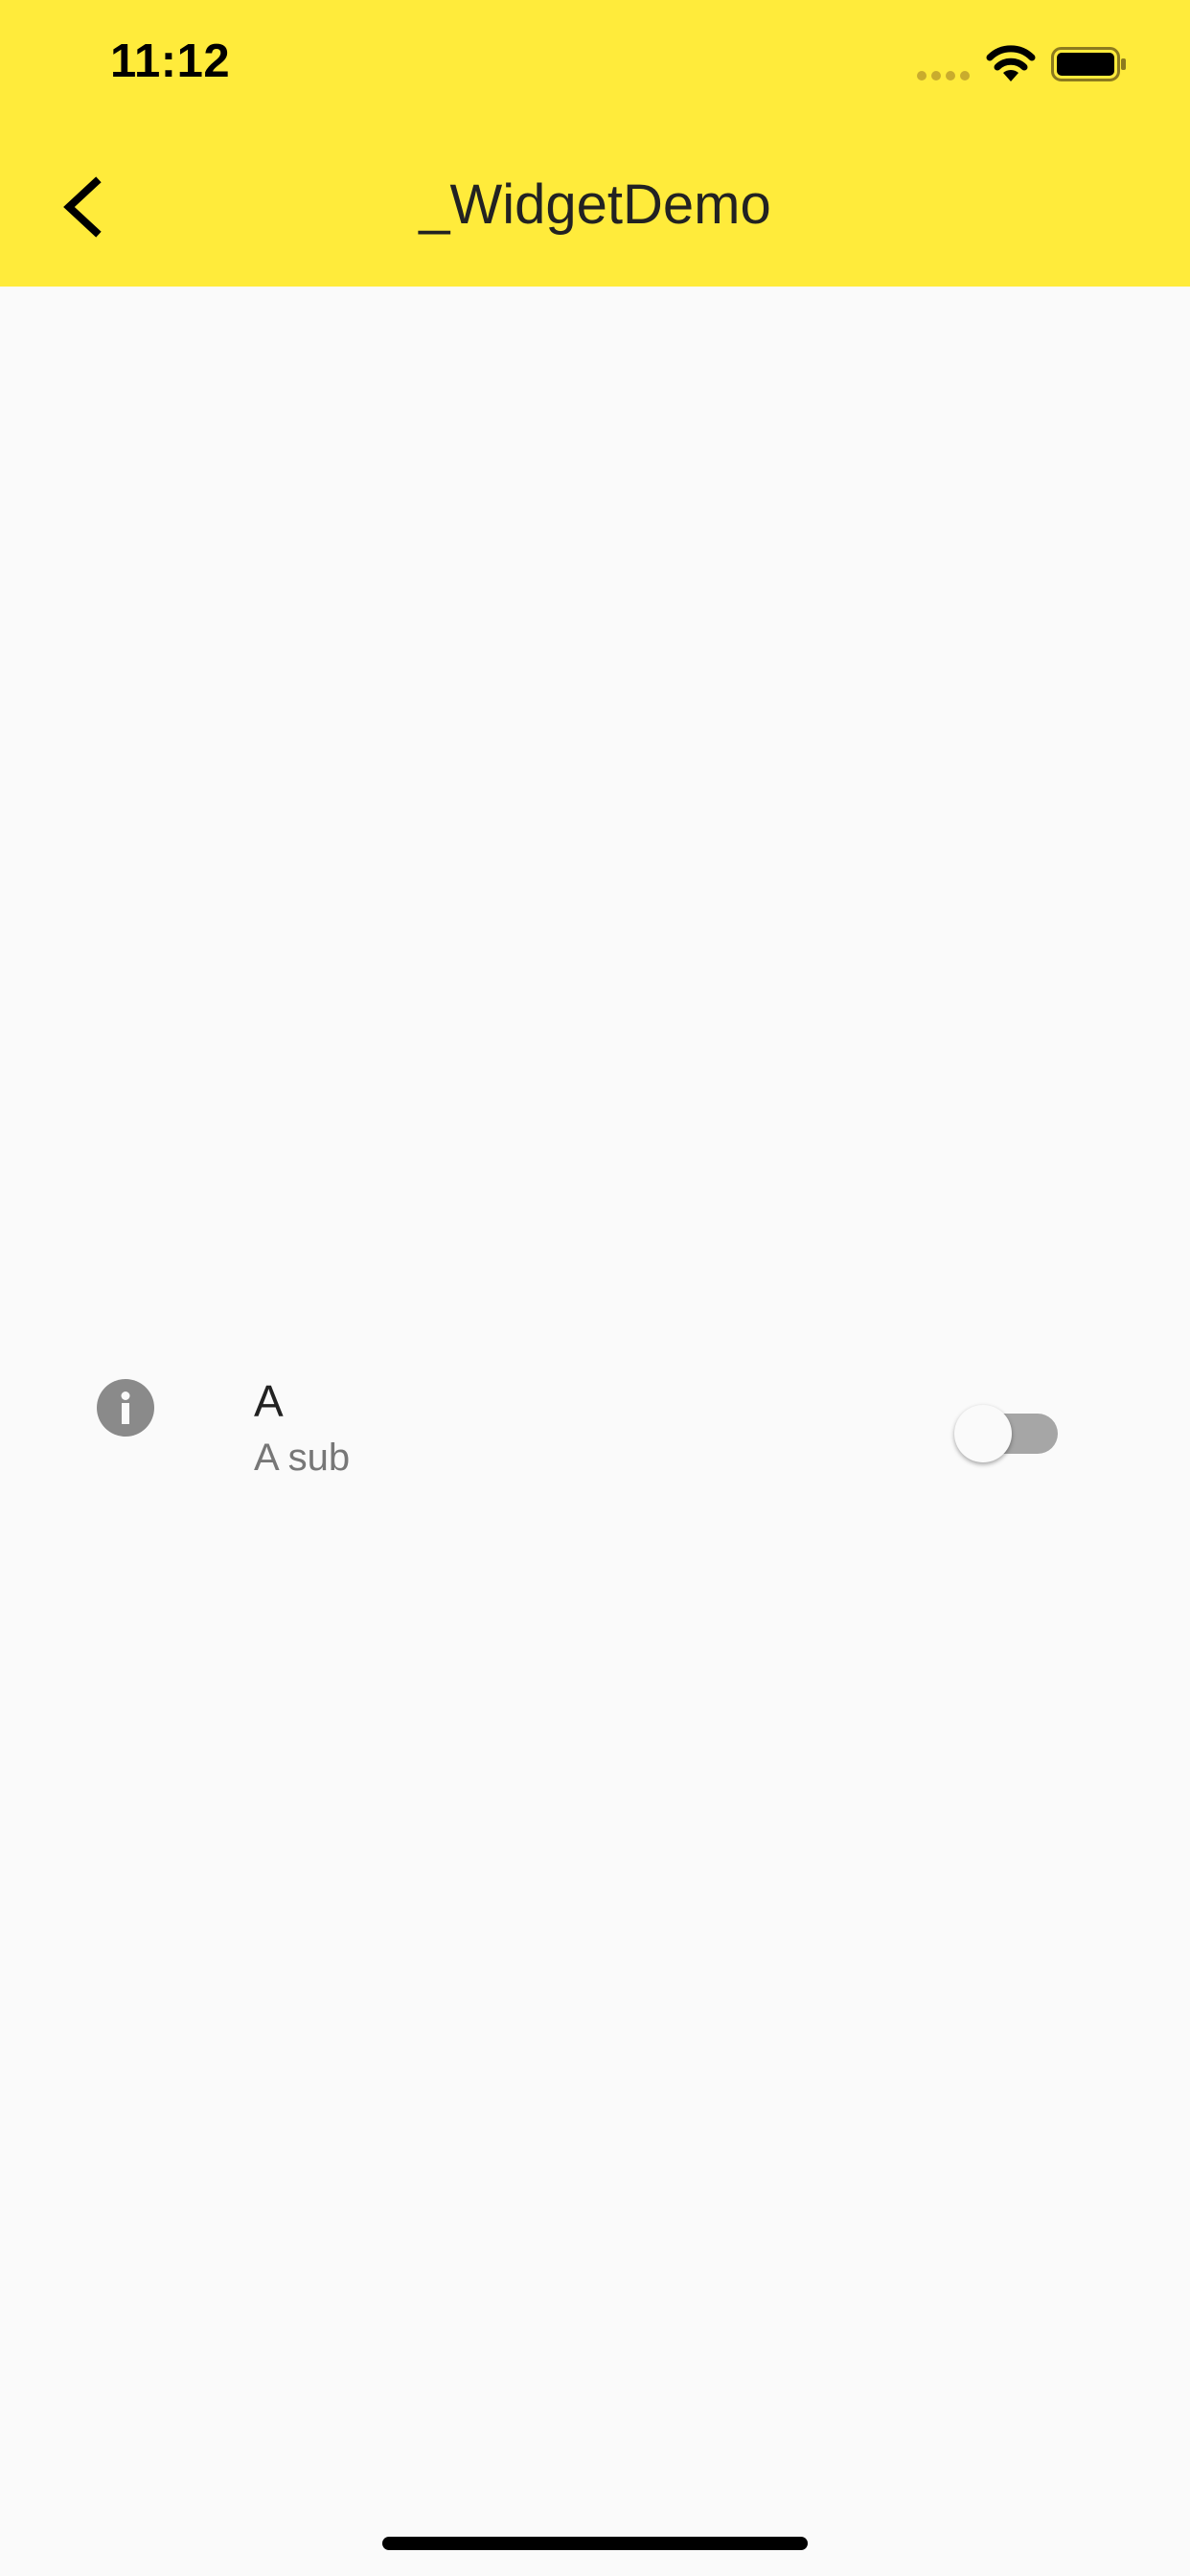 This screenshot has width=1190, height=2576. What do you see at coordinates (269, 1401) in the screenshot?
I see `list-tile-title: A` at bounding box center [269, 1401].